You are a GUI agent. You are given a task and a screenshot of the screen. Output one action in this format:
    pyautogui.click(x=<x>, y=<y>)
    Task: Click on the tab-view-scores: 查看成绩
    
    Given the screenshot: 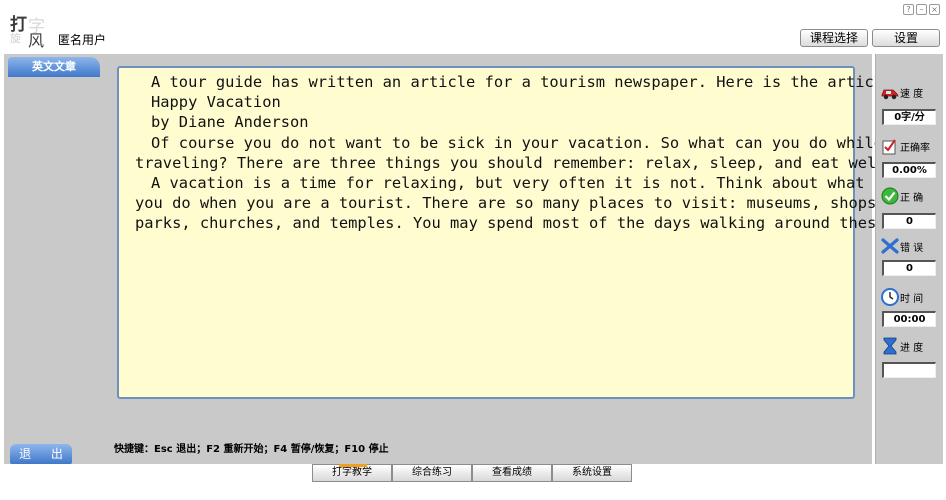 What is the action you would take?
    pyautogui.click(x=512, y=473)
    